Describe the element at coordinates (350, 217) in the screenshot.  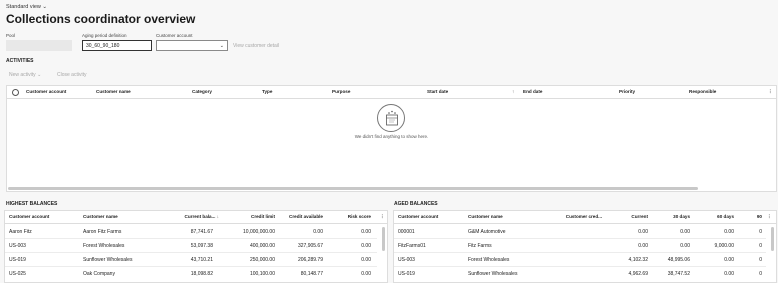
I see `column-header: Risk score` at that location.